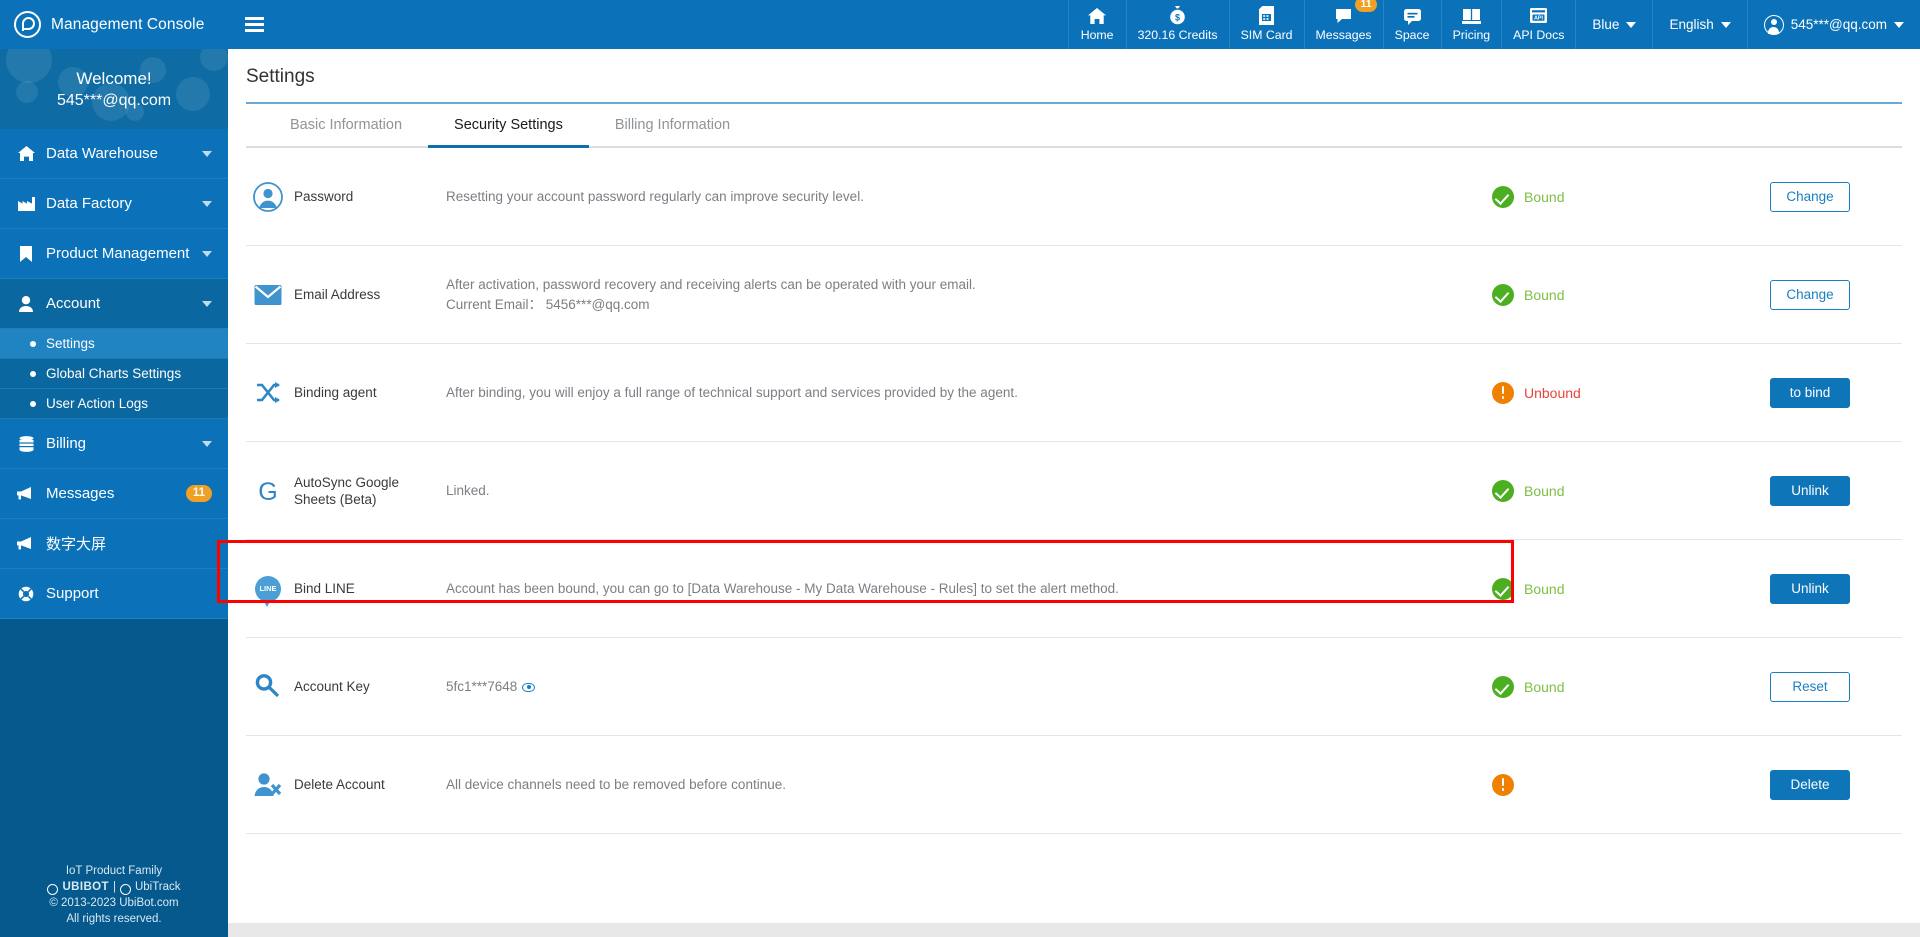 This screenshot has width=1920, height=937. I want to click on delete-account-button: Delete, so click(1810, 784).